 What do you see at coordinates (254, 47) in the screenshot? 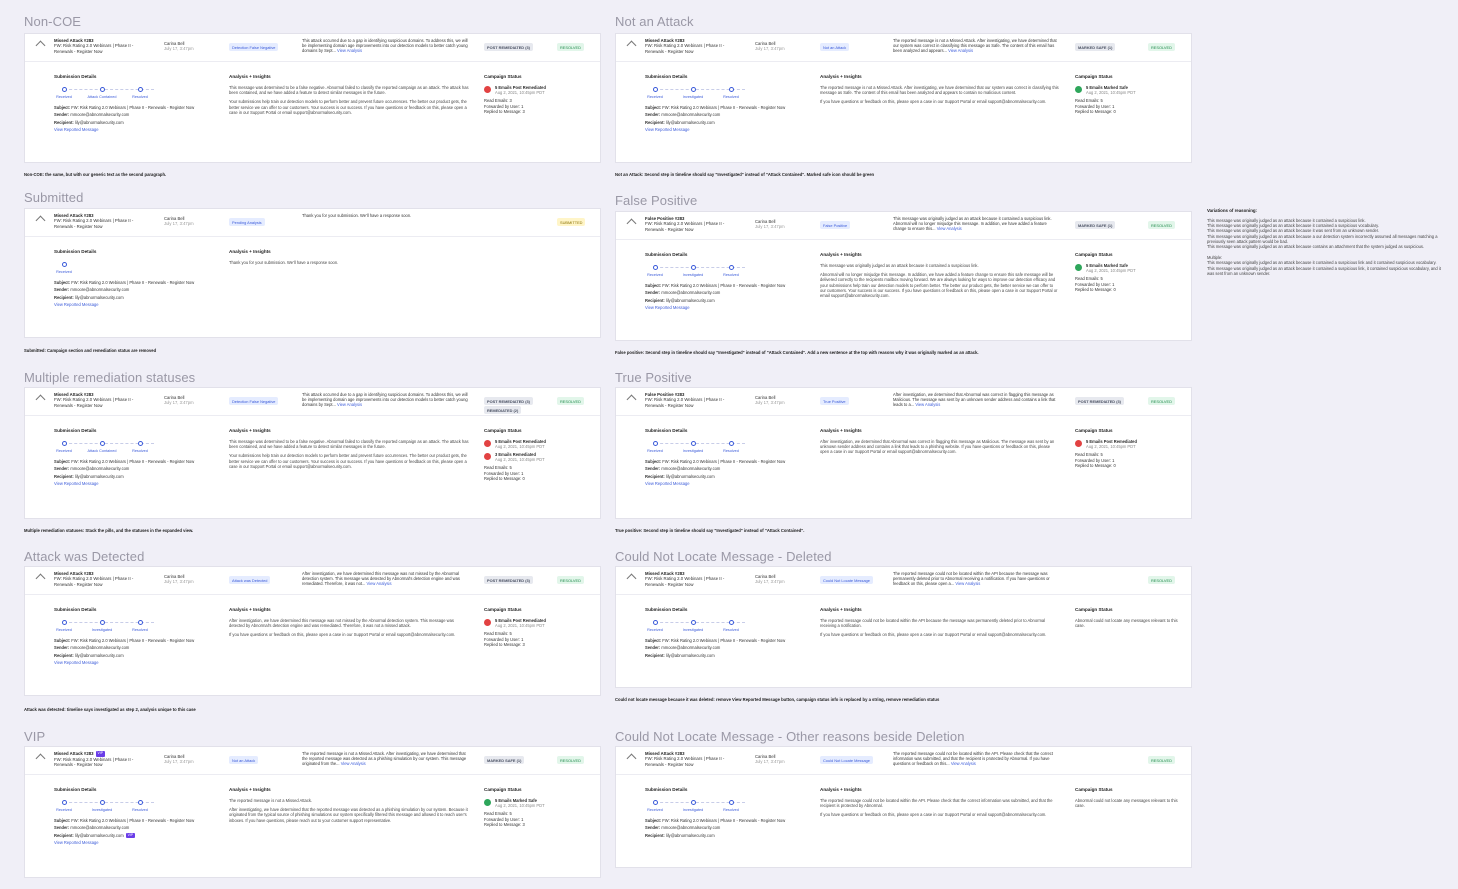
I see `analysis-pill: Detection False Negative` at bounding box center [254, 47].